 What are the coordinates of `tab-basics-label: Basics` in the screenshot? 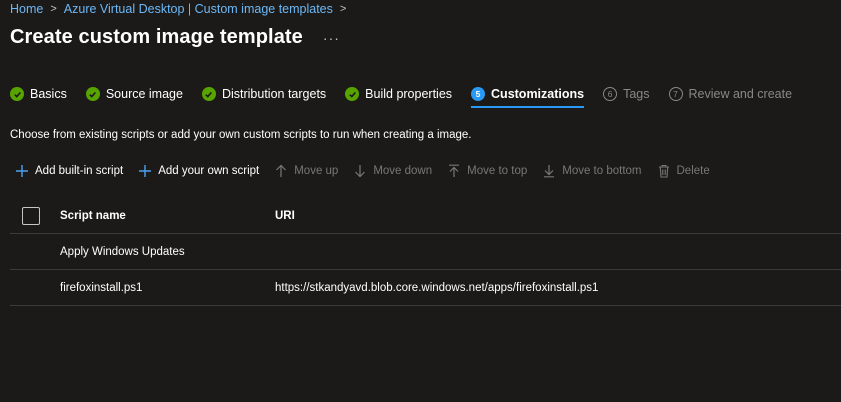 It's located at (48, 94).